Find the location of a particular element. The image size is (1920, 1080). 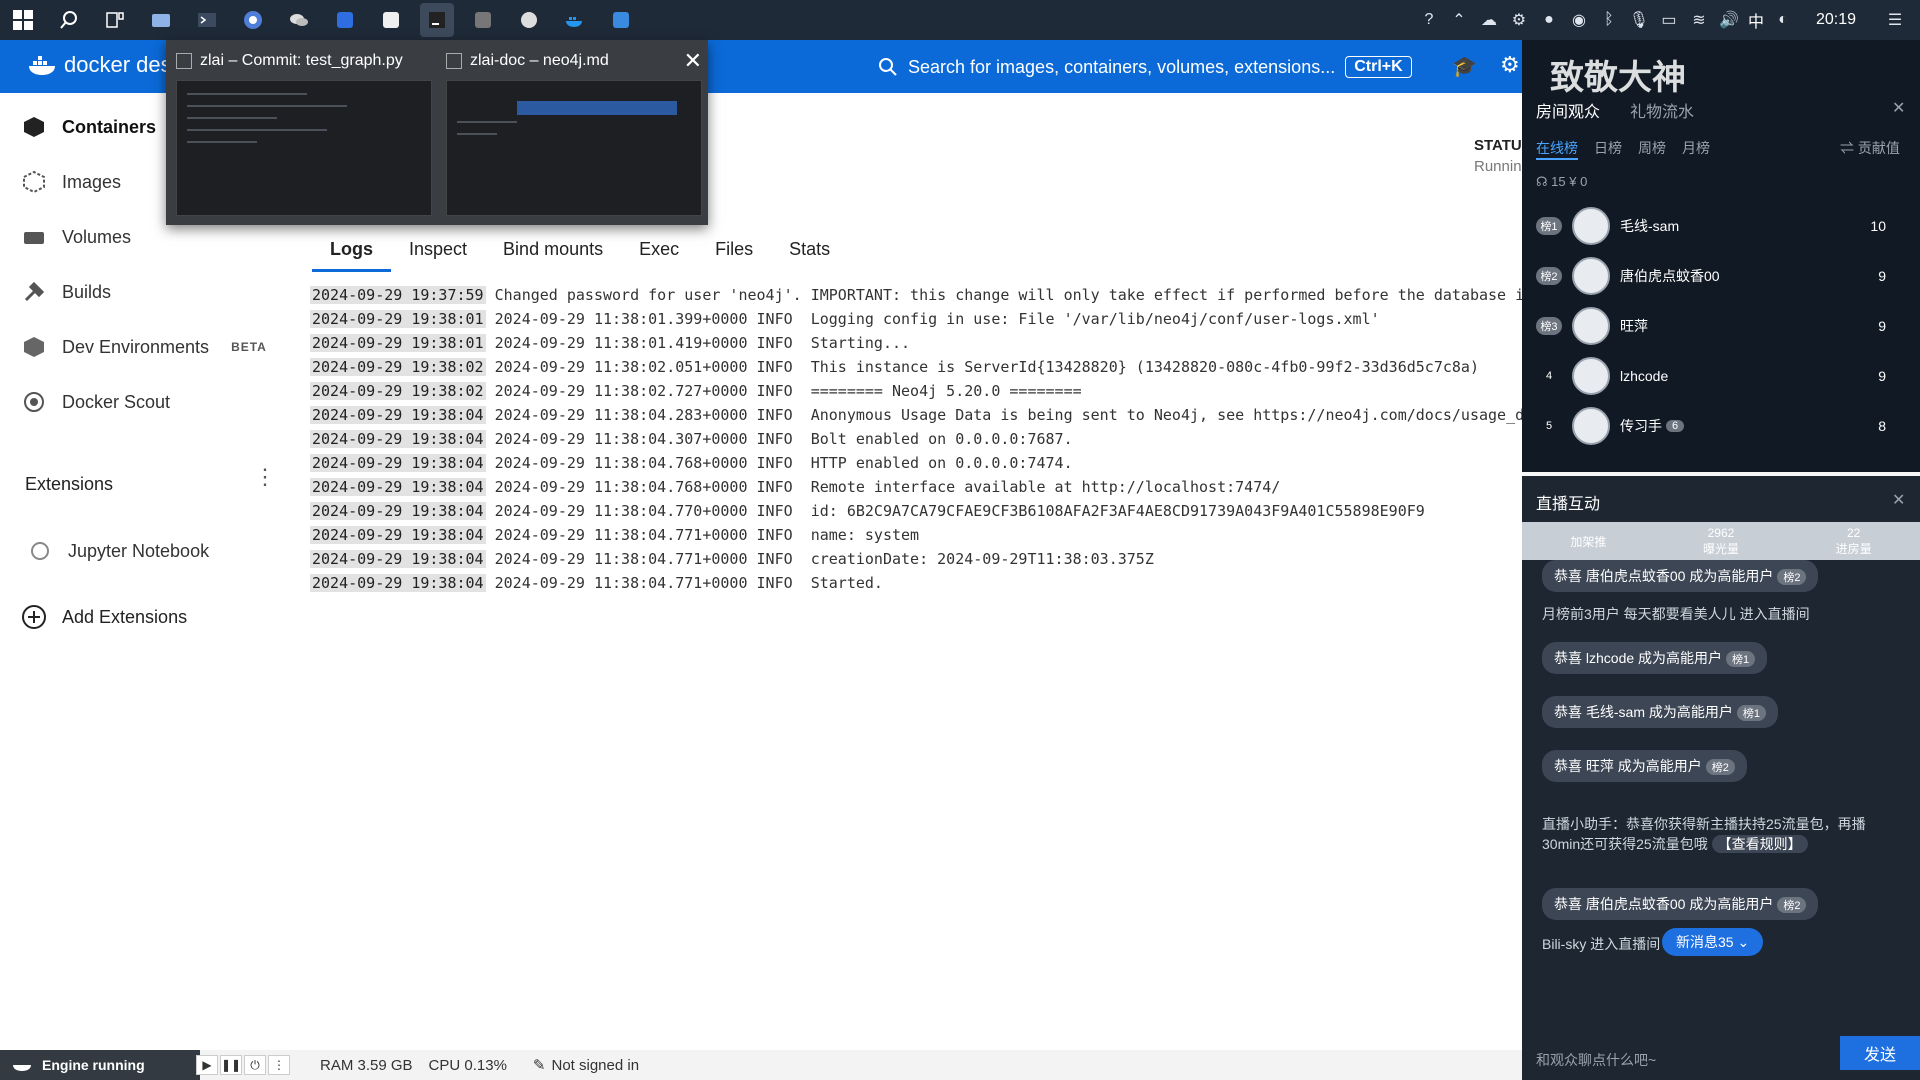

cloud-icon: ☁ is located at coordinates (1489, 20).